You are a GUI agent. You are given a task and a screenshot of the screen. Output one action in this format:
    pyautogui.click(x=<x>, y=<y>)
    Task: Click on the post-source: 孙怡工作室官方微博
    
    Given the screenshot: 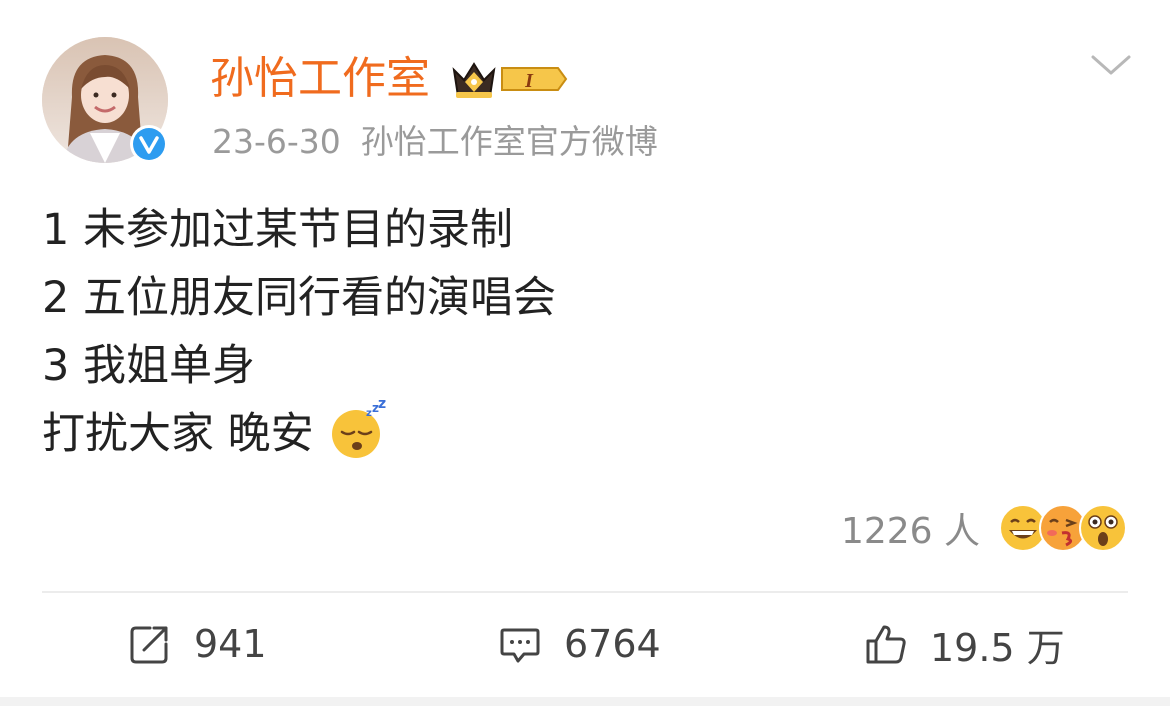 What is the action you would take?
    pyautogui.click(x=509, y=141)
    